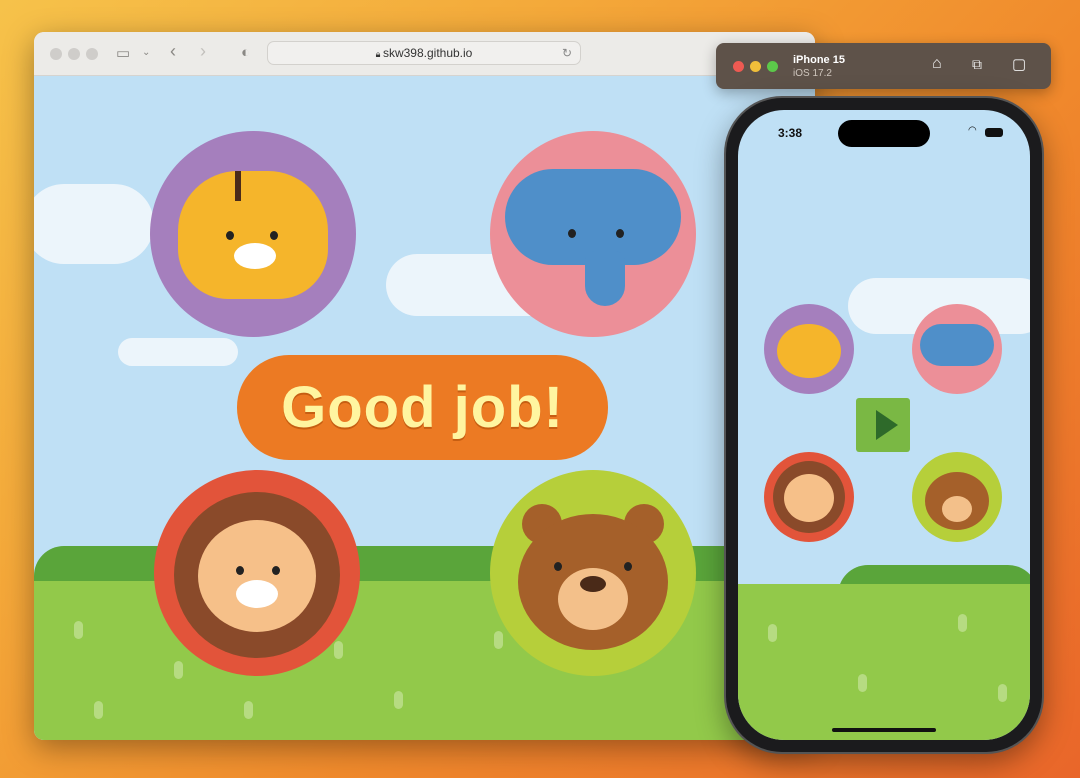  What do you see at coordinates (884, 133) in the screenshot?
I see `dynamic-island` at bounding box center [884, 133].